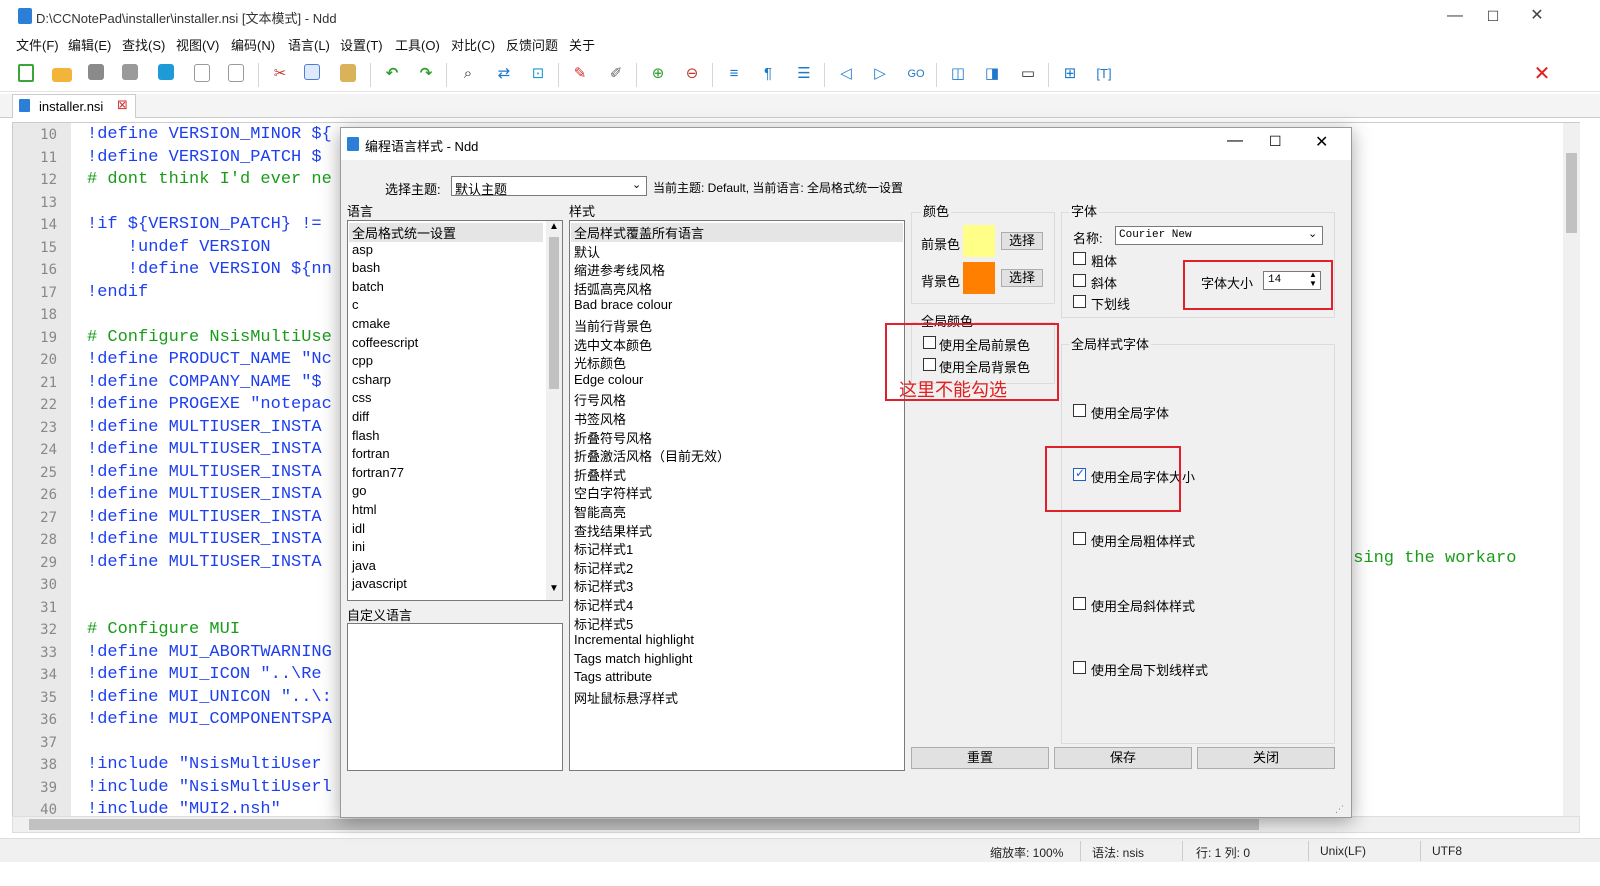 This screenshot has width=1600, height=886. I want to click on style-list-item: 标记样式3, so click(603, 585).